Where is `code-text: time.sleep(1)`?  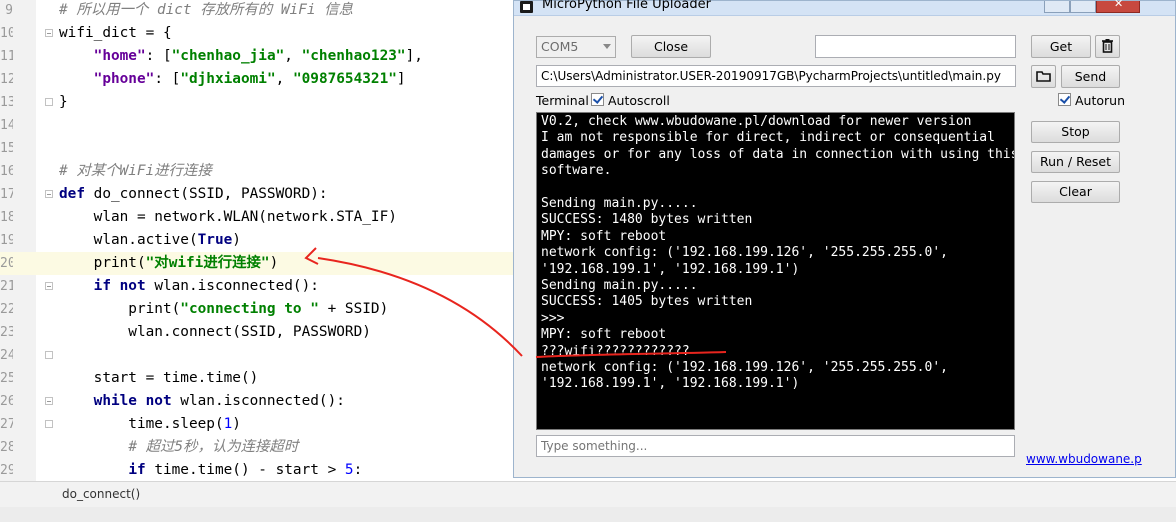
code-text: time.sleep(1) is located at coordinates (150, 424).